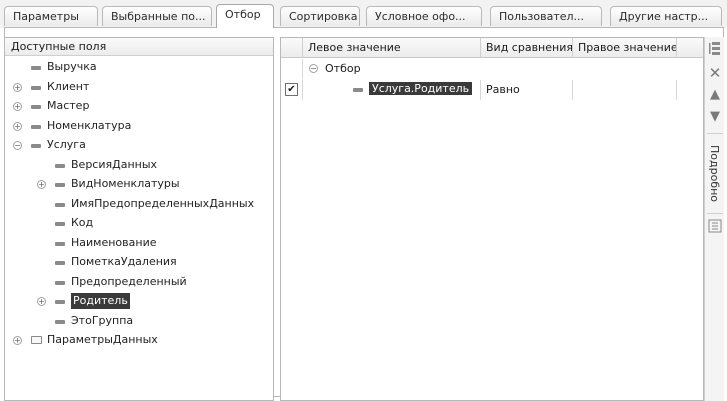 The height and width of the screenshot is (401, 727). I want to click on tree-item: + Клиент, so click(139, 87).